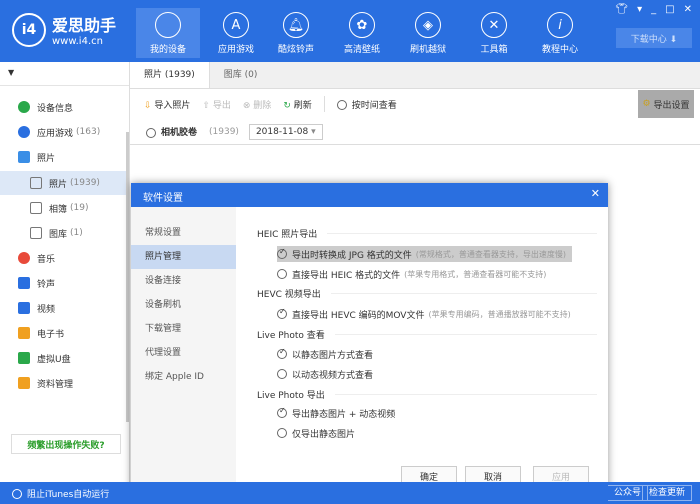 The height and width of the screenshot is (504, 700). What do you see at coordinates (428, 25) in the screenshot?
I see `dropbox-icon: ◈` at bounding box center [428, 25].